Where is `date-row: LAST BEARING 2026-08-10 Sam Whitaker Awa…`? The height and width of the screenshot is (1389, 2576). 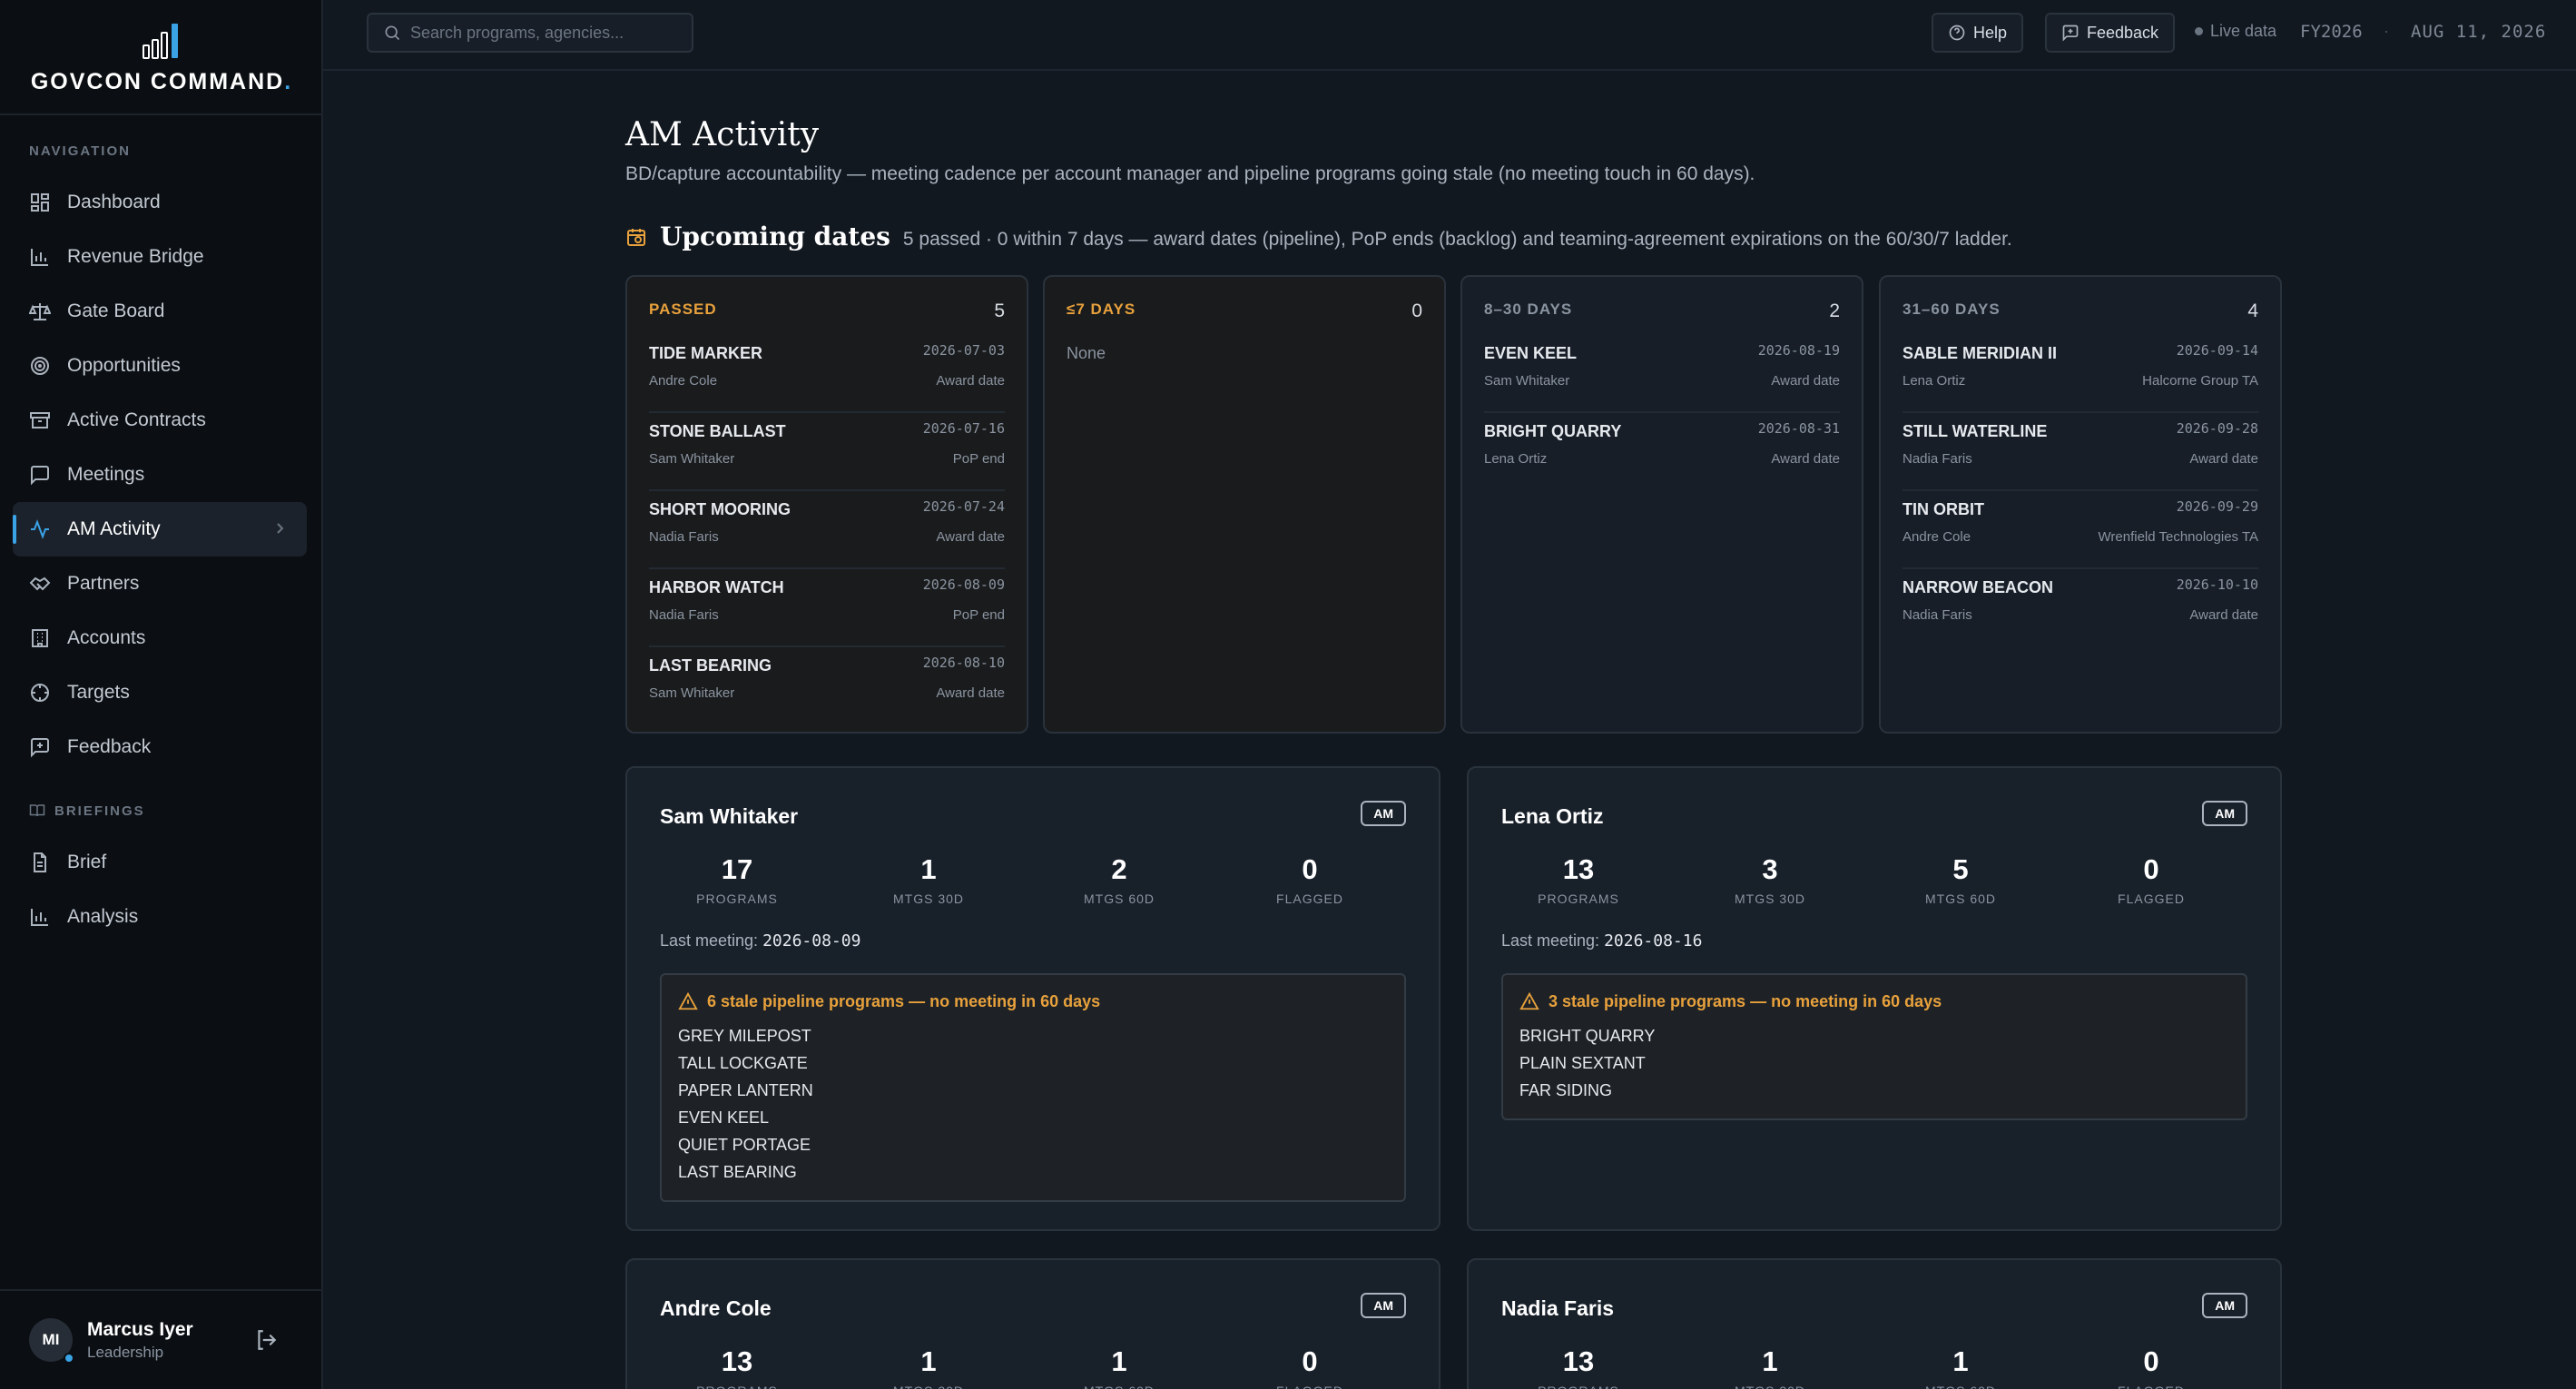 date-row: LAST BEARING 2026-08-10 Sam Whitaker Awa… is located at coordinates (827, 686).